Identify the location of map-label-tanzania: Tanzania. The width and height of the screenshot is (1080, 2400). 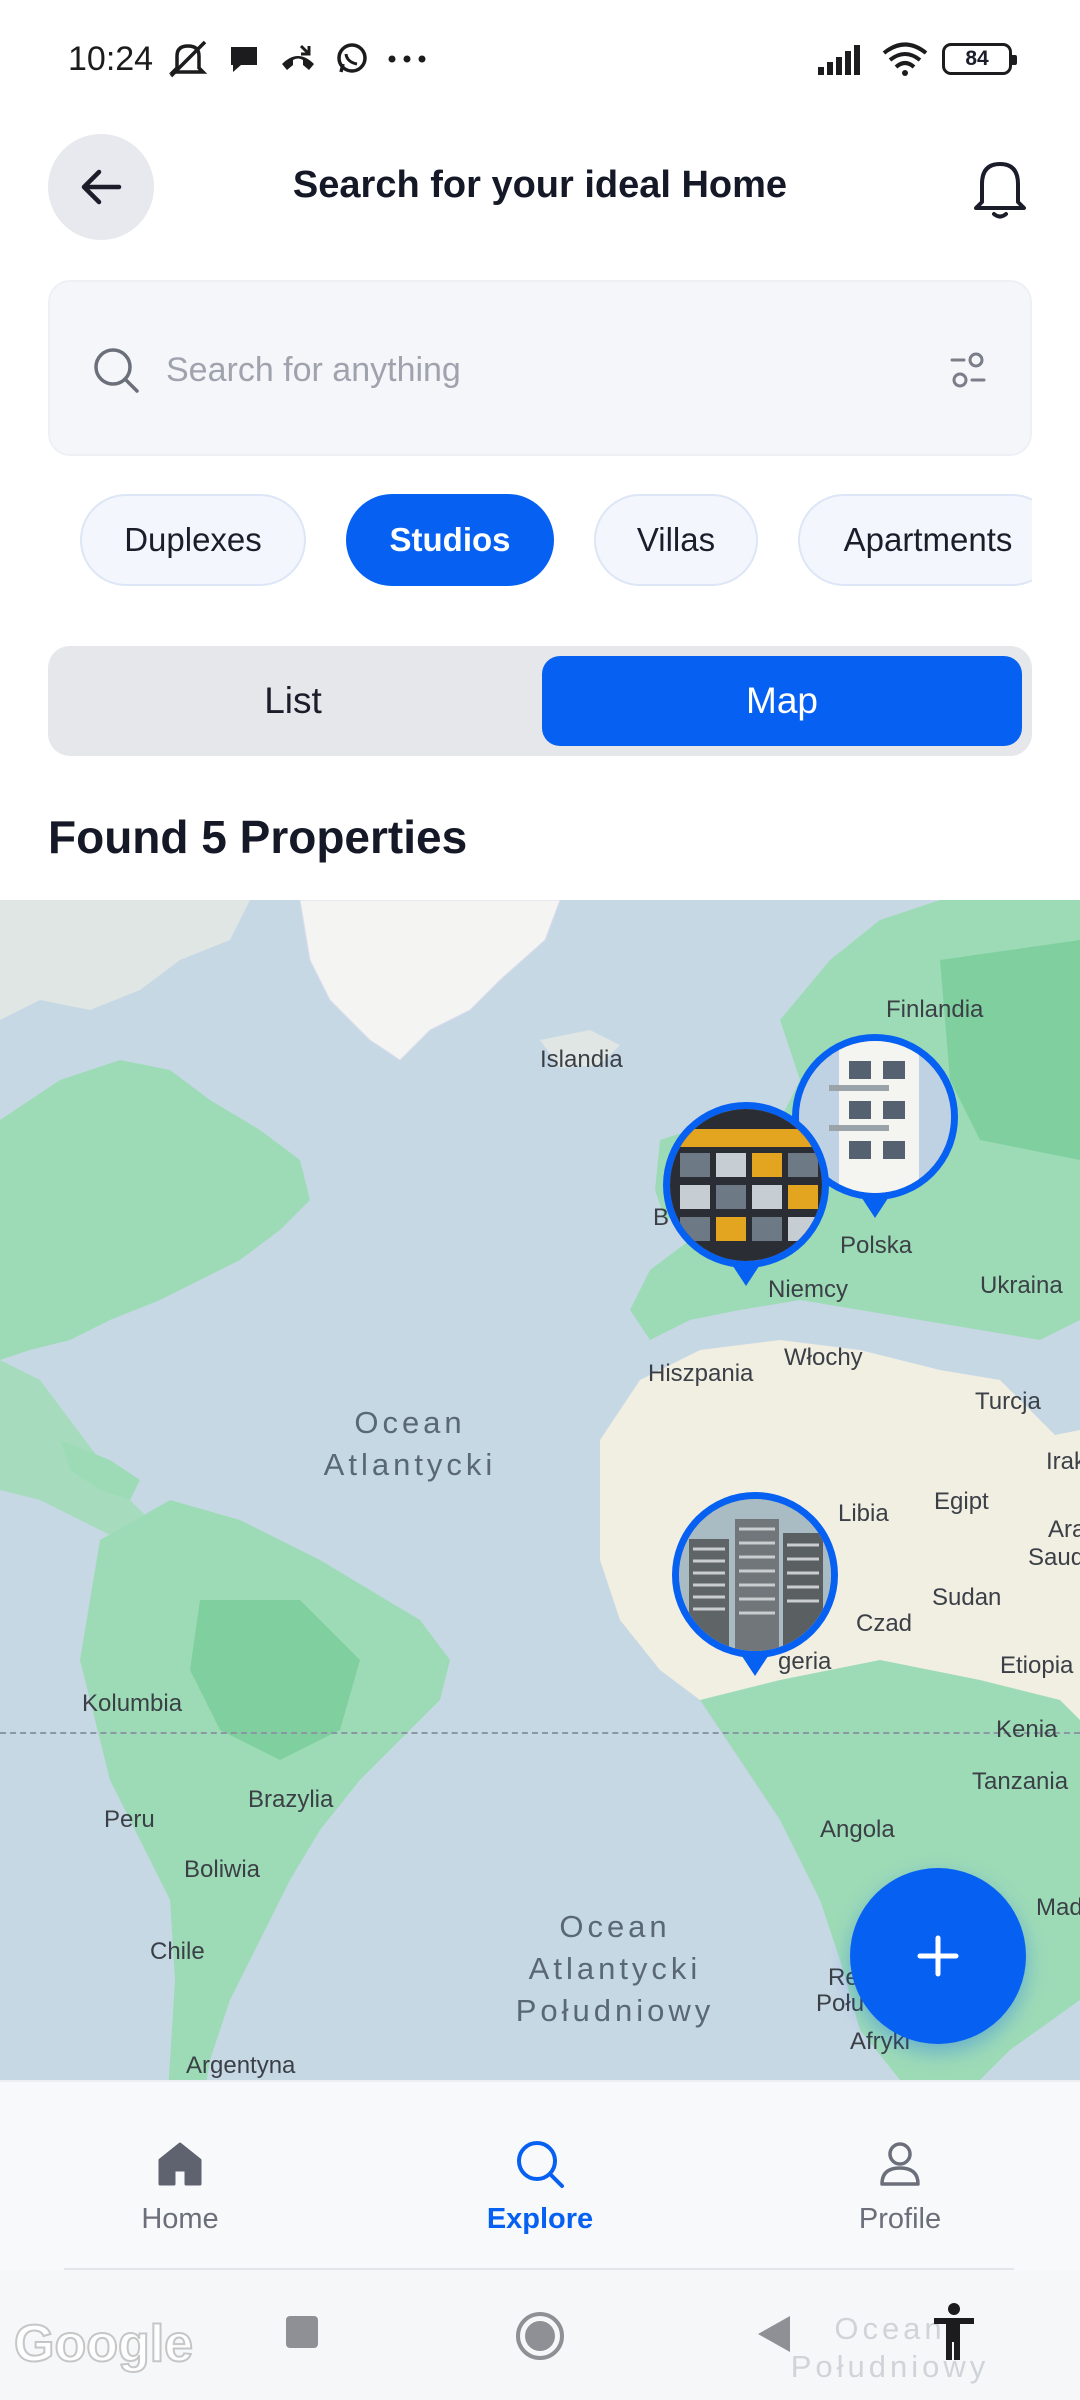
(1020, 1781).